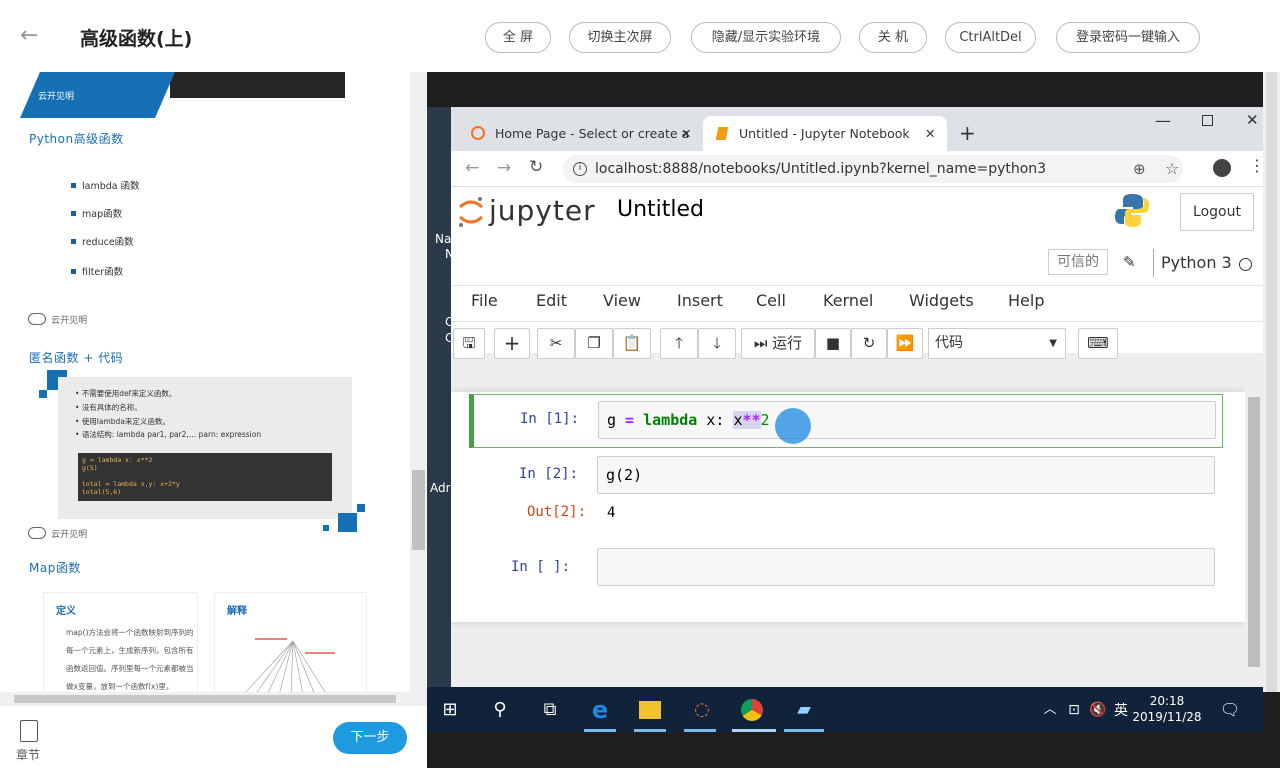 This screenshot has height=768, width=1280. I want to click on volume-muted-icon: 🔇, so click(1098, 710).